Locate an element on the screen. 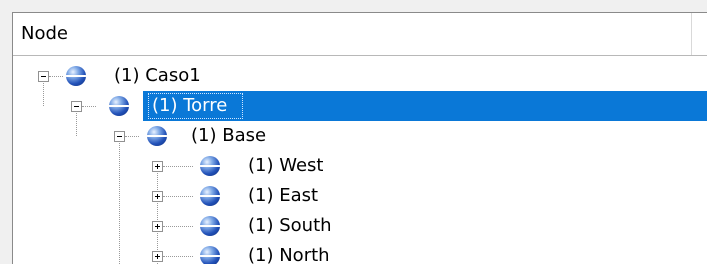 The width and height of the screenshot is (707, 264). tree-node-label: (1) West is located at coordinates (286, 165).